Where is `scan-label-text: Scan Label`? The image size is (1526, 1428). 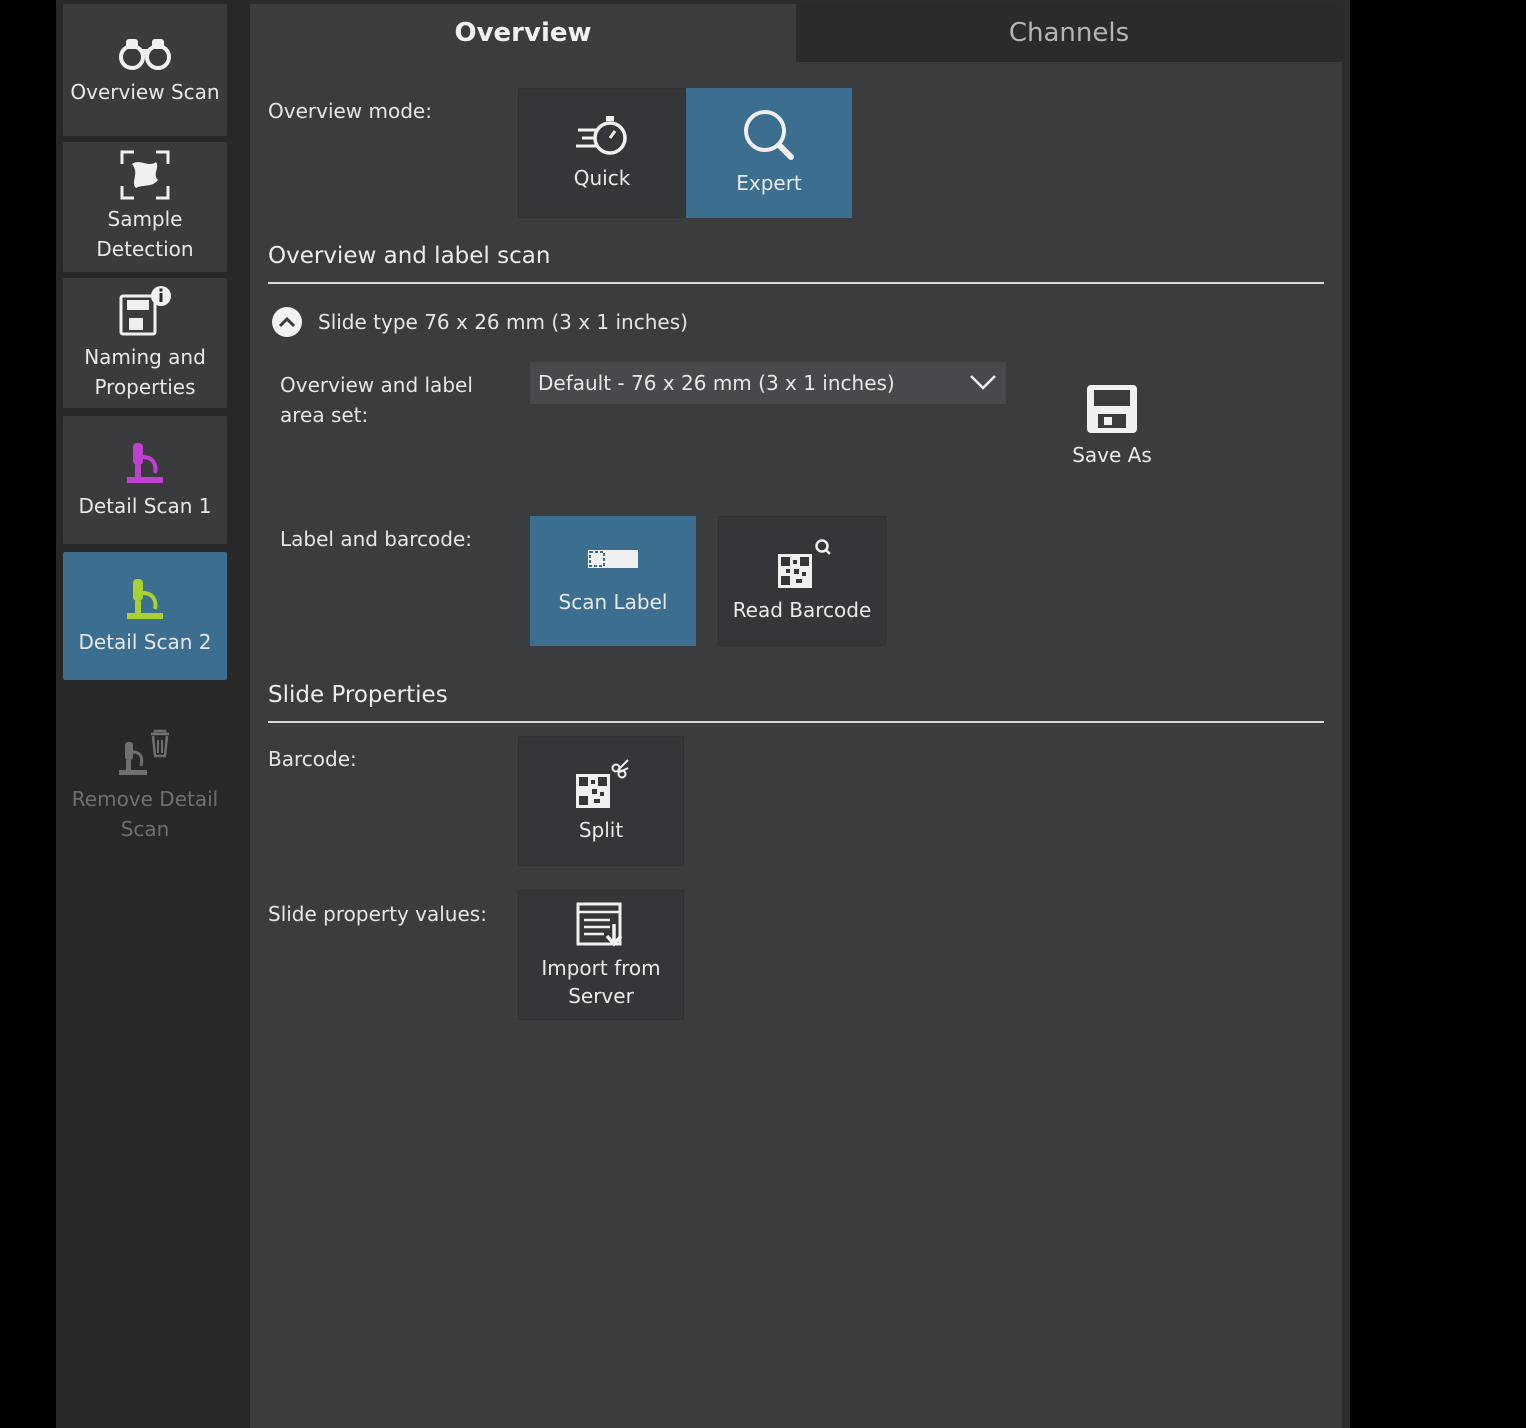
scan-label-text: Scan Label is located at coordinates (613, 602).